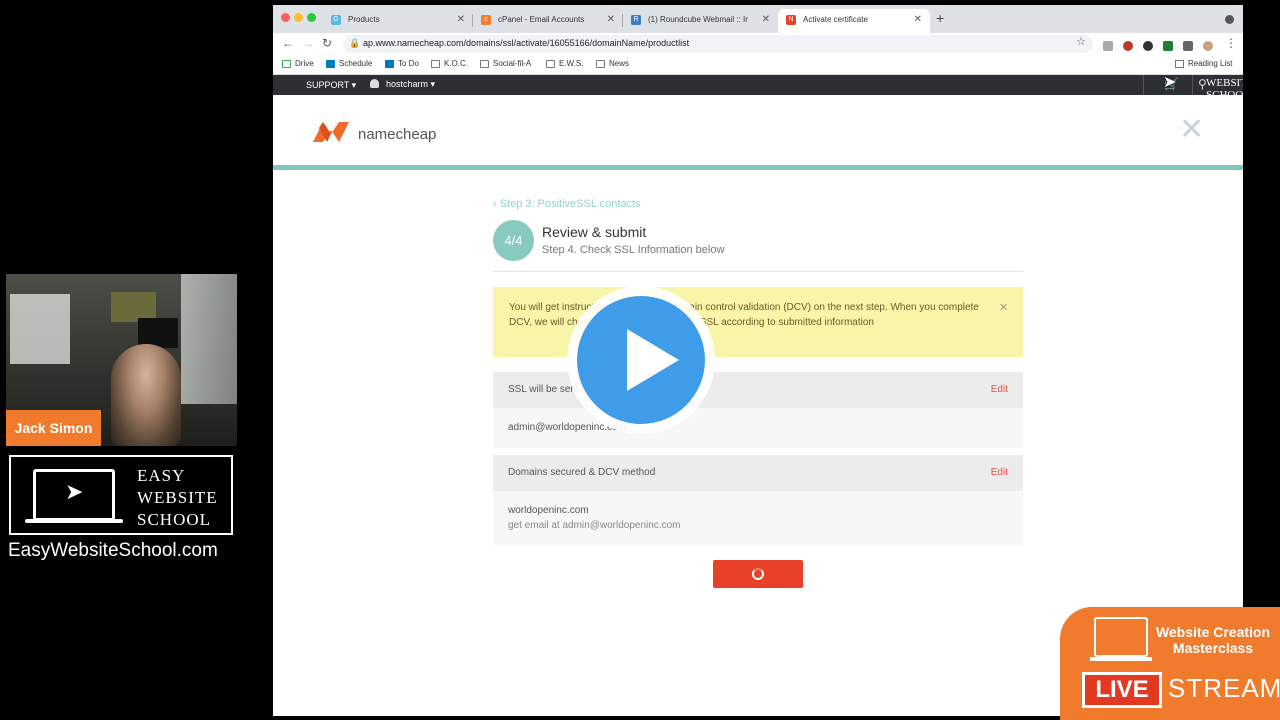  What do you see at coordinates (791, 20) in the screenshot?
I see `namecheap-icon: N` at bounding box center [791, 20].